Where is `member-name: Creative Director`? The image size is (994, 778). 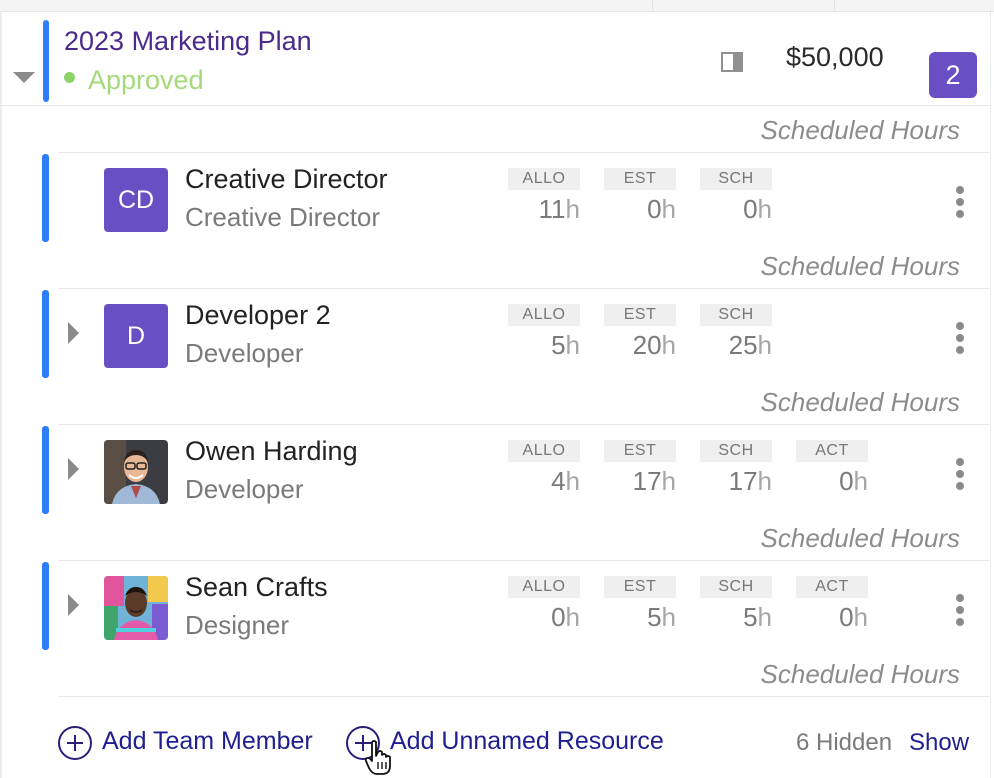 member-name: Creative Director is located at coordinates (286, 179).